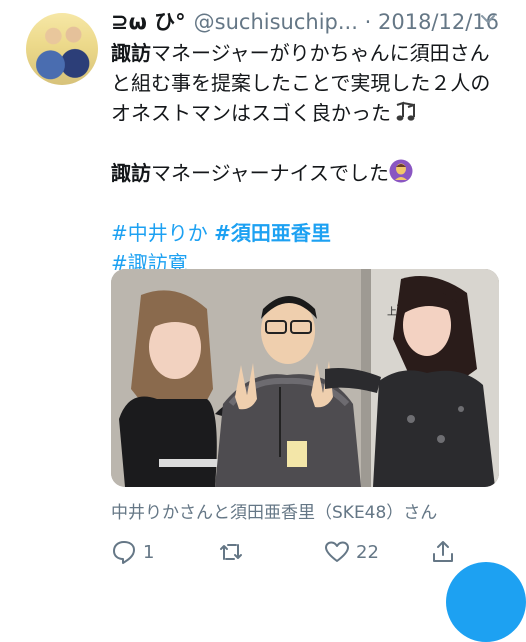  I want to click on text-bold-suwa-2: 諏訪, so click(131, 173).